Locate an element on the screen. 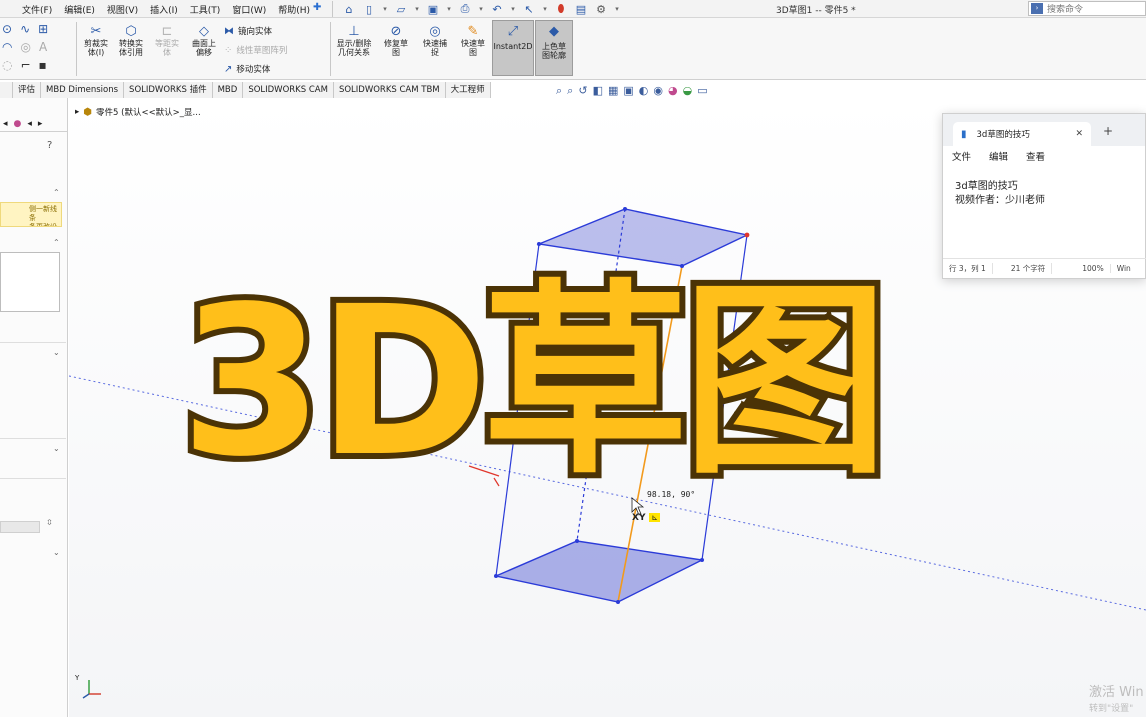 This screenshot has width=1146, height=717. selection-list-box is located at coordinates (30, 282).